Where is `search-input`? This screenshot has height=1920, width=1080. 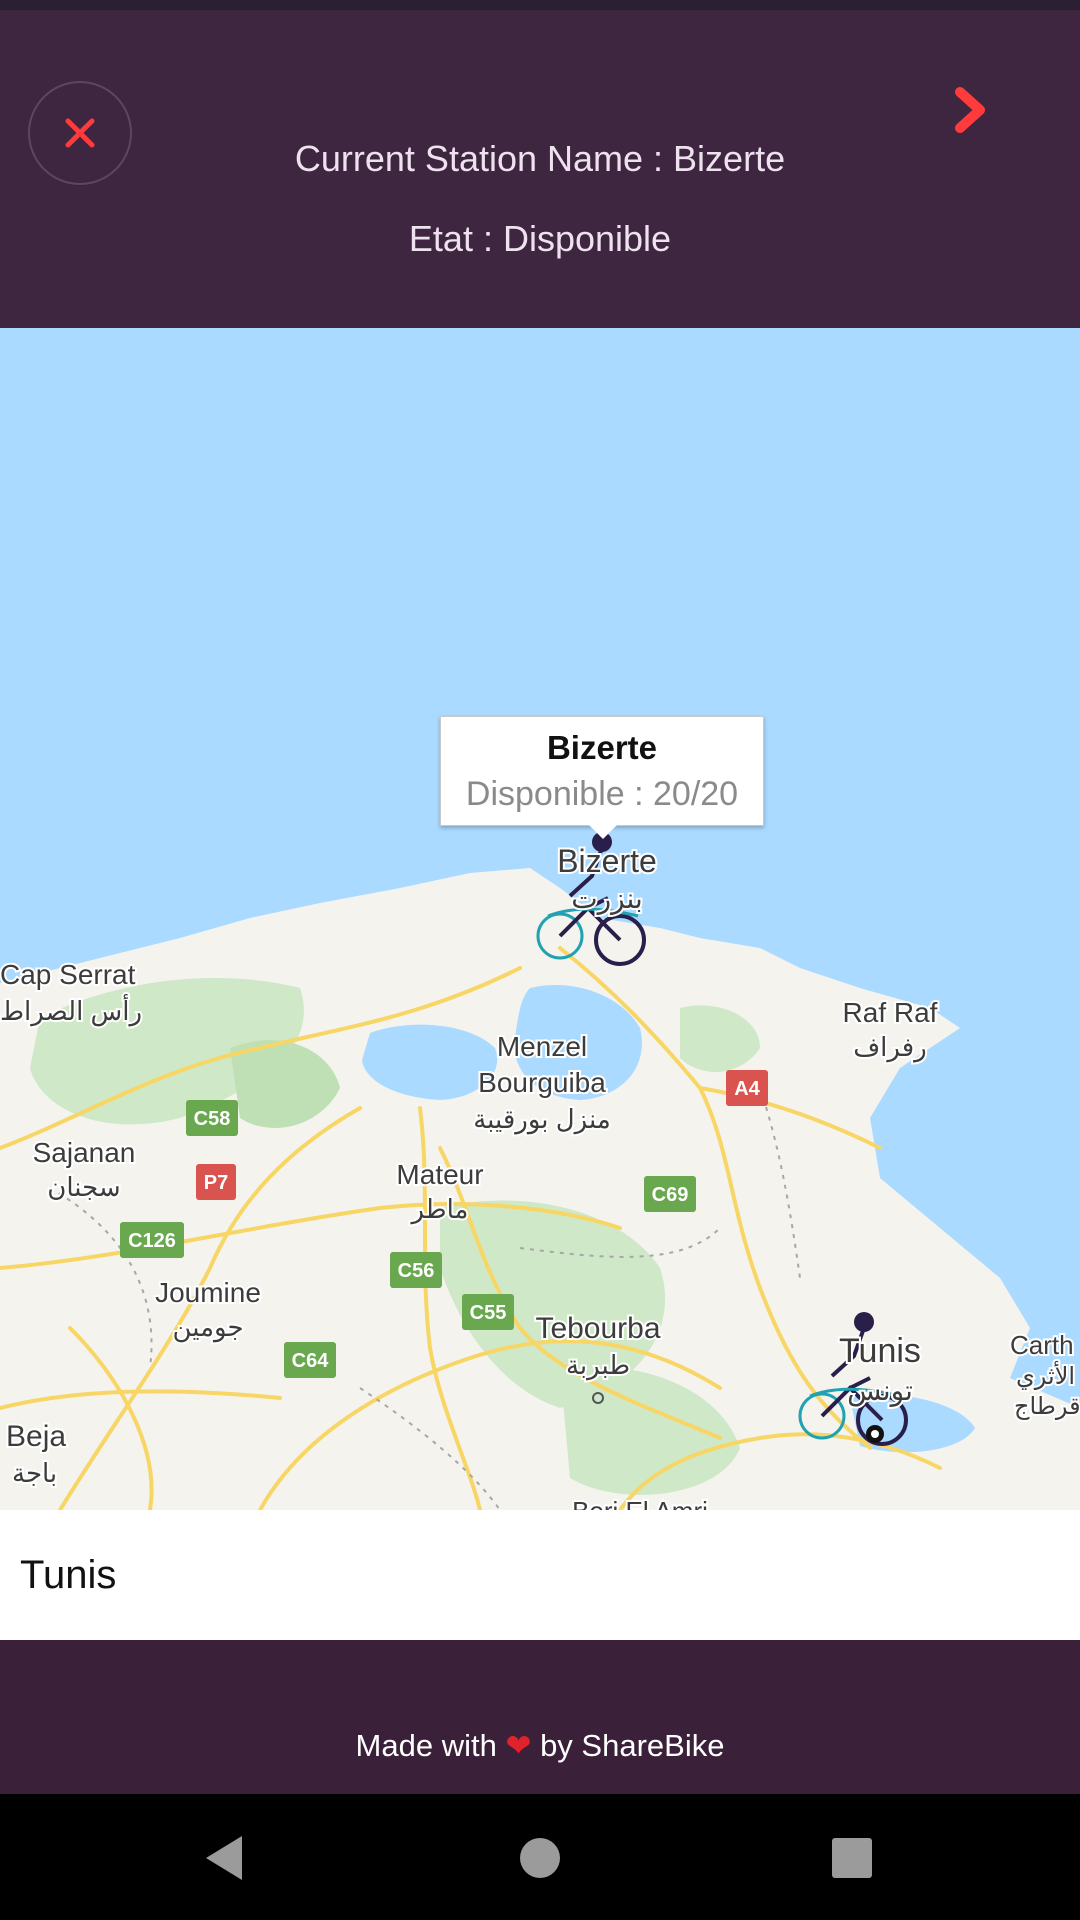 search-input is located at coordinates (540, 1575).